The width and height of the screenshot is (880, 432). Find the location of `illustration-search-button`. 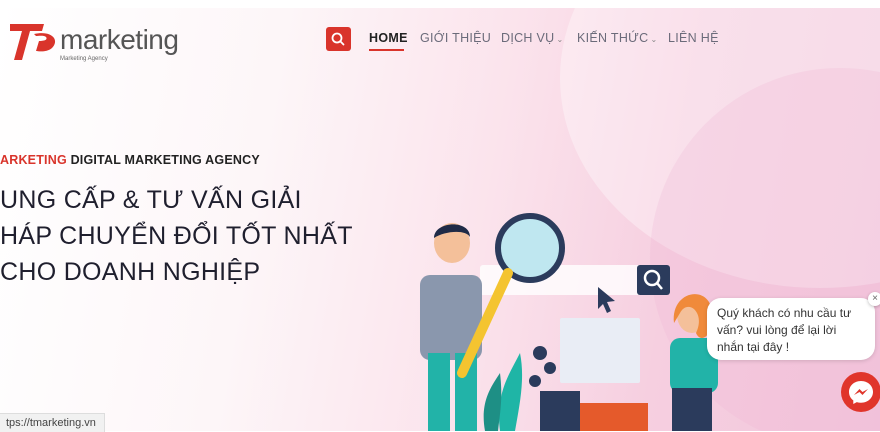

illustration-search-button is located at coordinates (653, 280).